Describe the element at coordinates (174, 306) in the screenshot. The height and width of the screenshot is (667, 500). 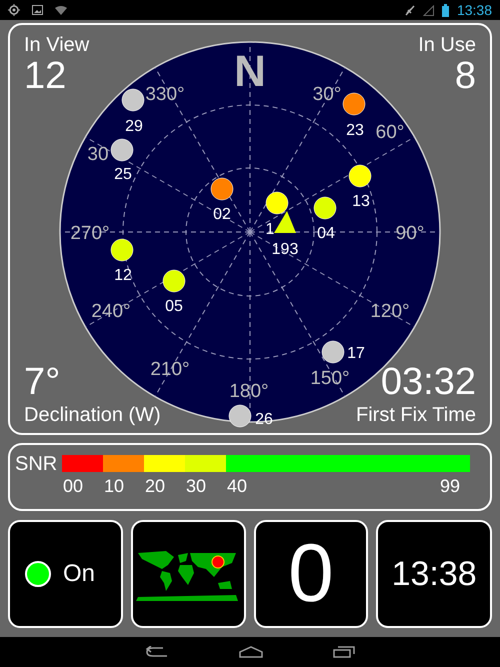
I see `satellite-label: 05` at that location.